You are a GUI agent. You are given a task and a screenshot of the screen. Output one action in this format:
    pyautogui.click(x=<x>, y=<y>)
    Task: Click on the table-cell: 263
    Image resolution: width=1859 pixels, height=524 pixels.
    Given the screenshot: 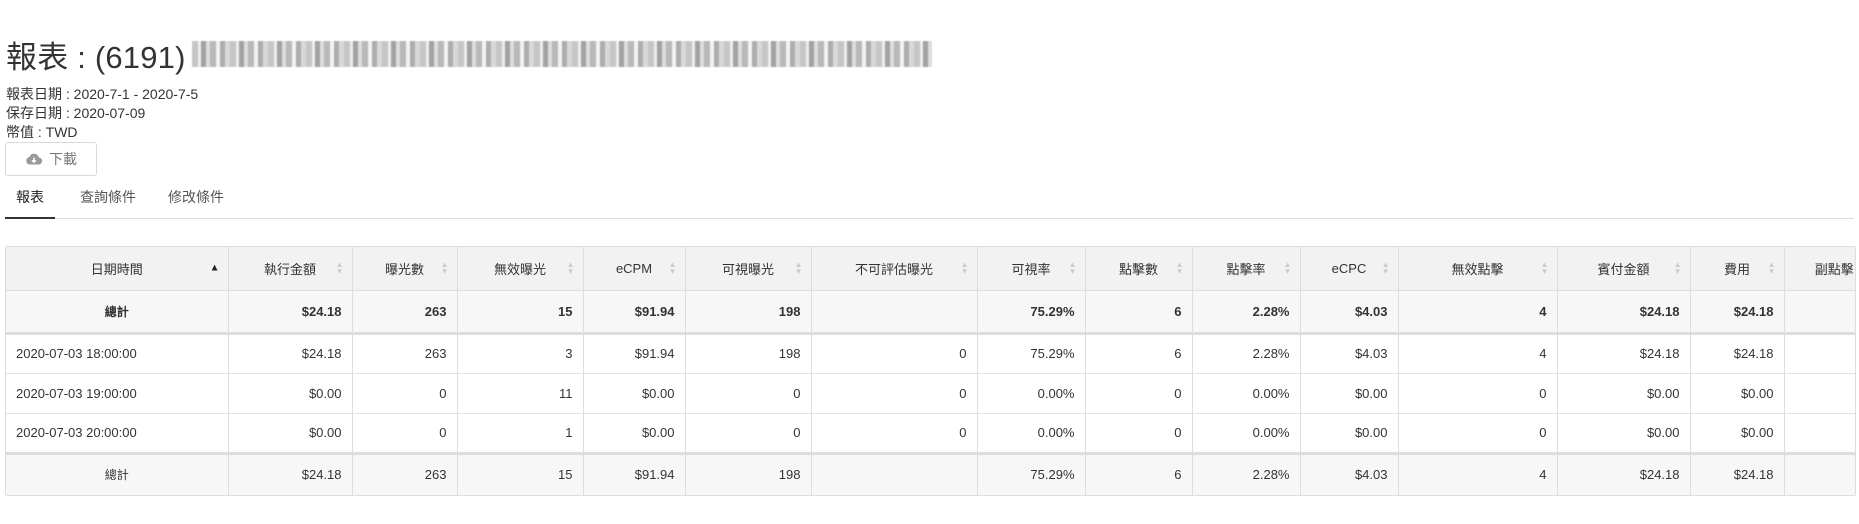 What is the action you would take?
    pyautogui.click(x=405, y=353)
    